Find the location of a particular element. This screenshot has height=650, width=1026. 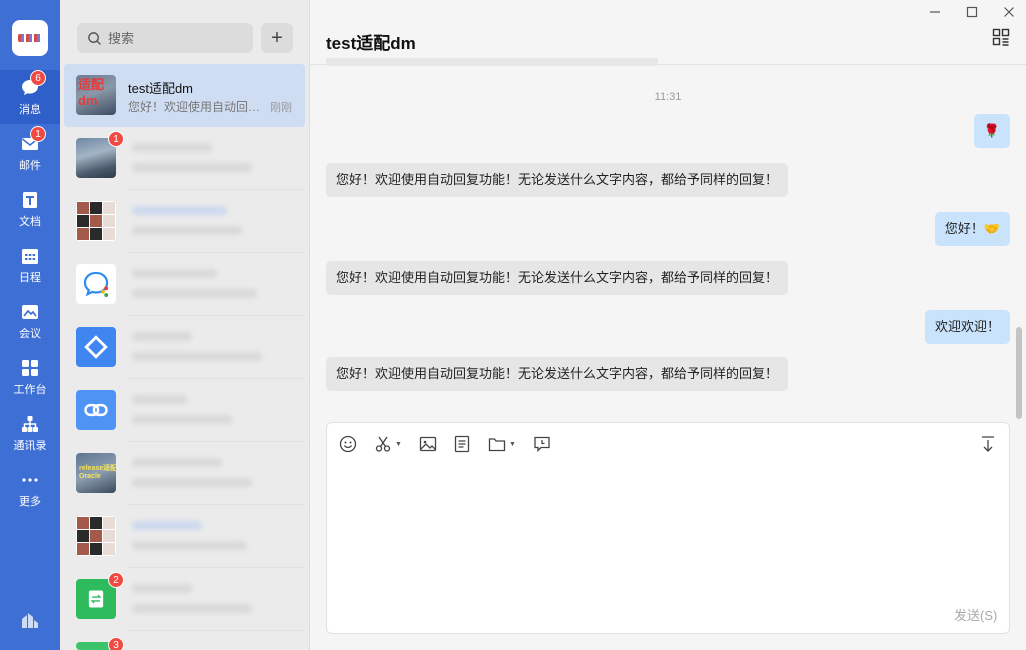

meeting-icon is located at coordinates (30, 311).